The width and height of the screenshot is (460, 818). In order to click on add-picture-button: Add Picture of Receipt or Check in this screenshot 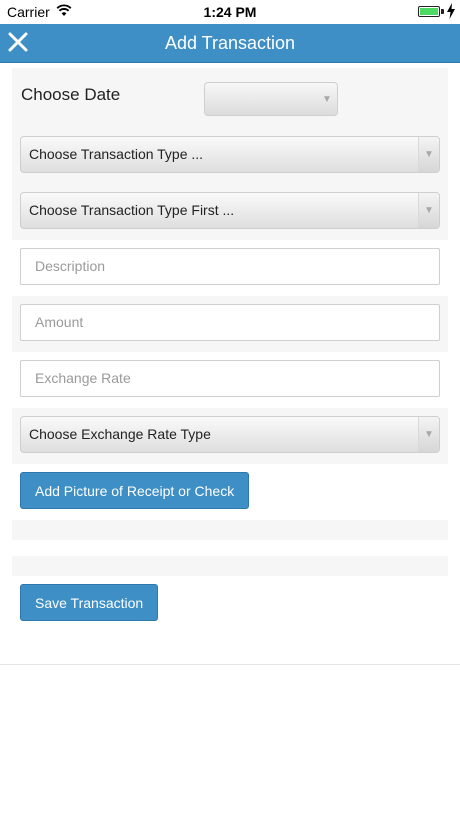, I will do `click(135, 490)`.